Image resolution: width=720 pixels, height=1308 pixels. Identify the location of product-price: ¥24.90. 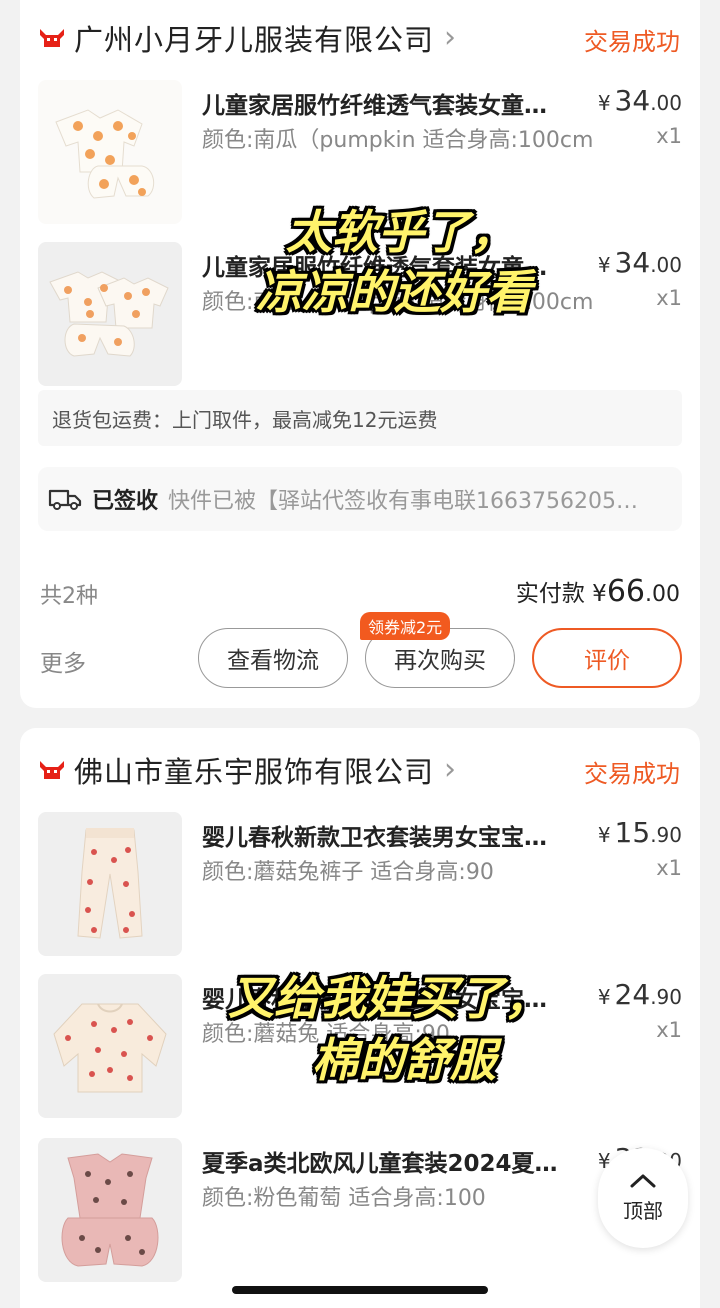
(639, 994).